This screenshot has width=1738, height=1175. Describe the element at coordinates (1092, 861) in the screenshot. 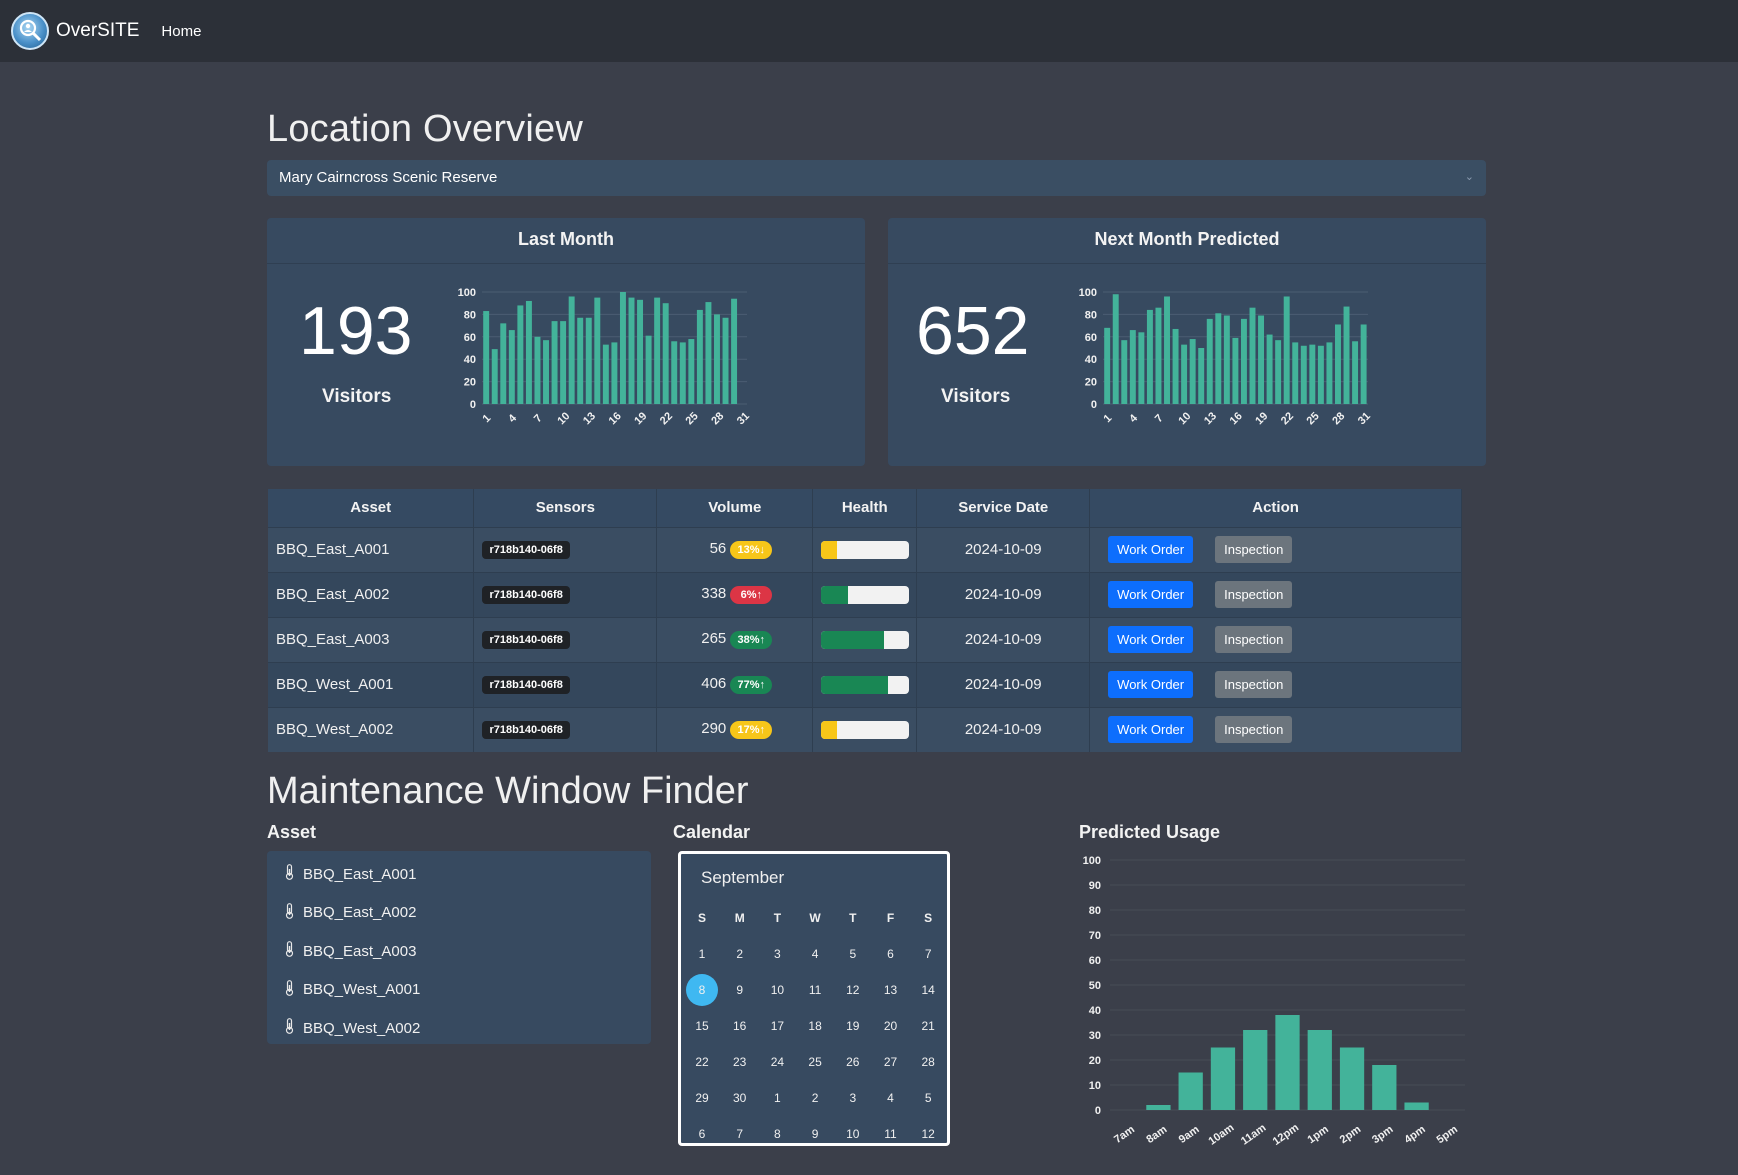

I see `y-tick-label: 100` at that location.